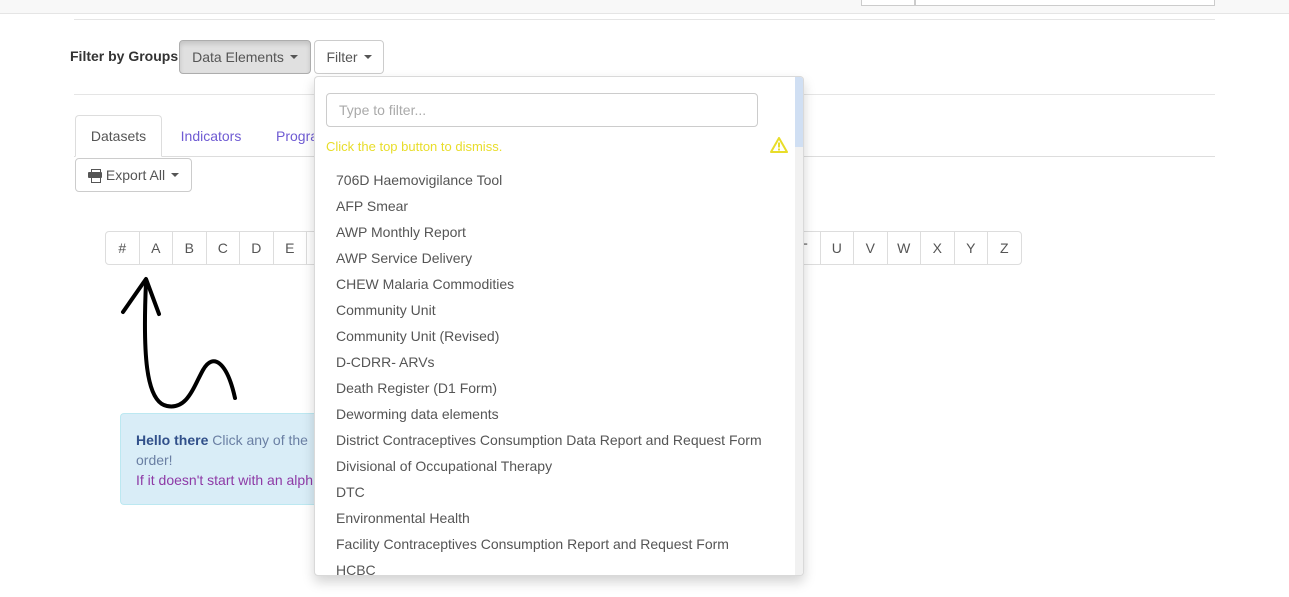 The image size is (1289, 597). What do you see at coordinates (118, 136) in the screenshot?
I see `tab-datasets: Datasets` at bounding box center [118, 136].